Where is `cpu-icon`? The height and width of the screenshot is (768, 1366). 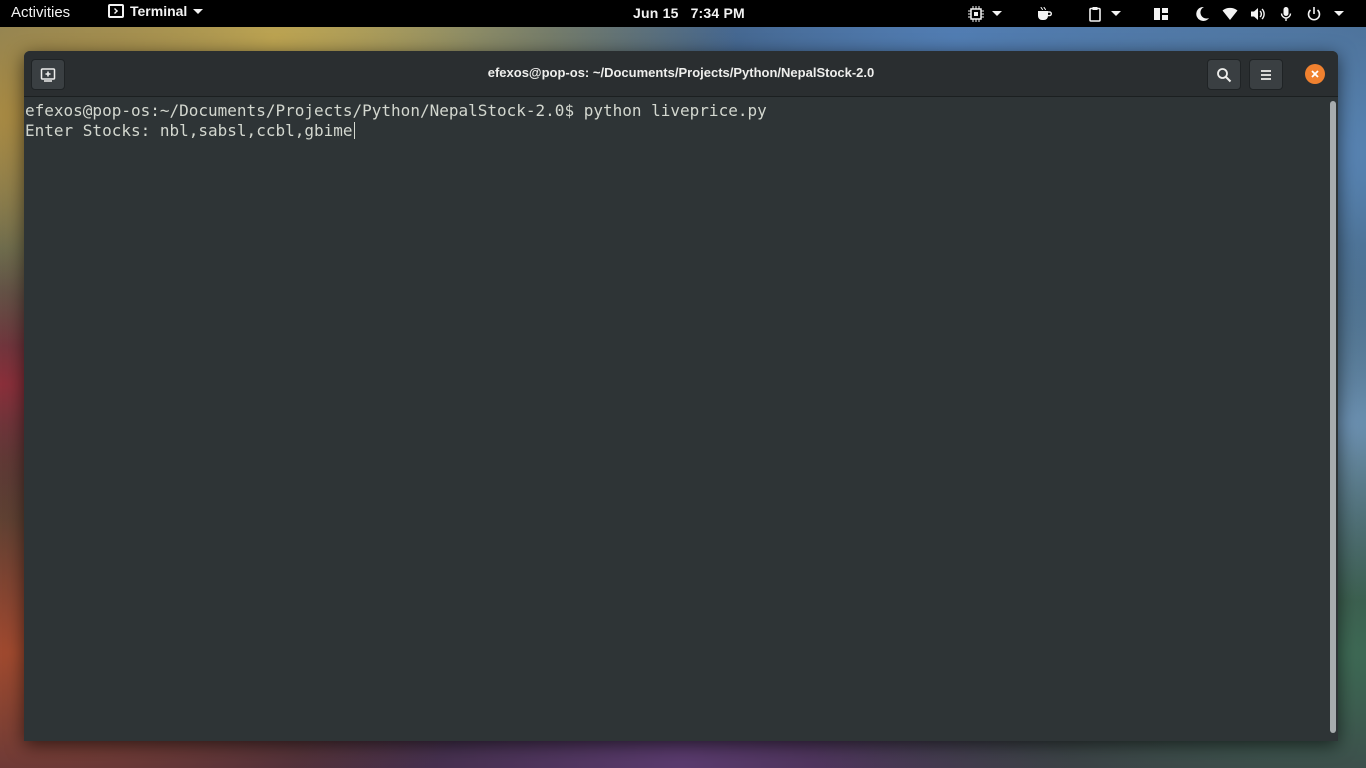 cpu-icon is located at coordinates (976, 13).